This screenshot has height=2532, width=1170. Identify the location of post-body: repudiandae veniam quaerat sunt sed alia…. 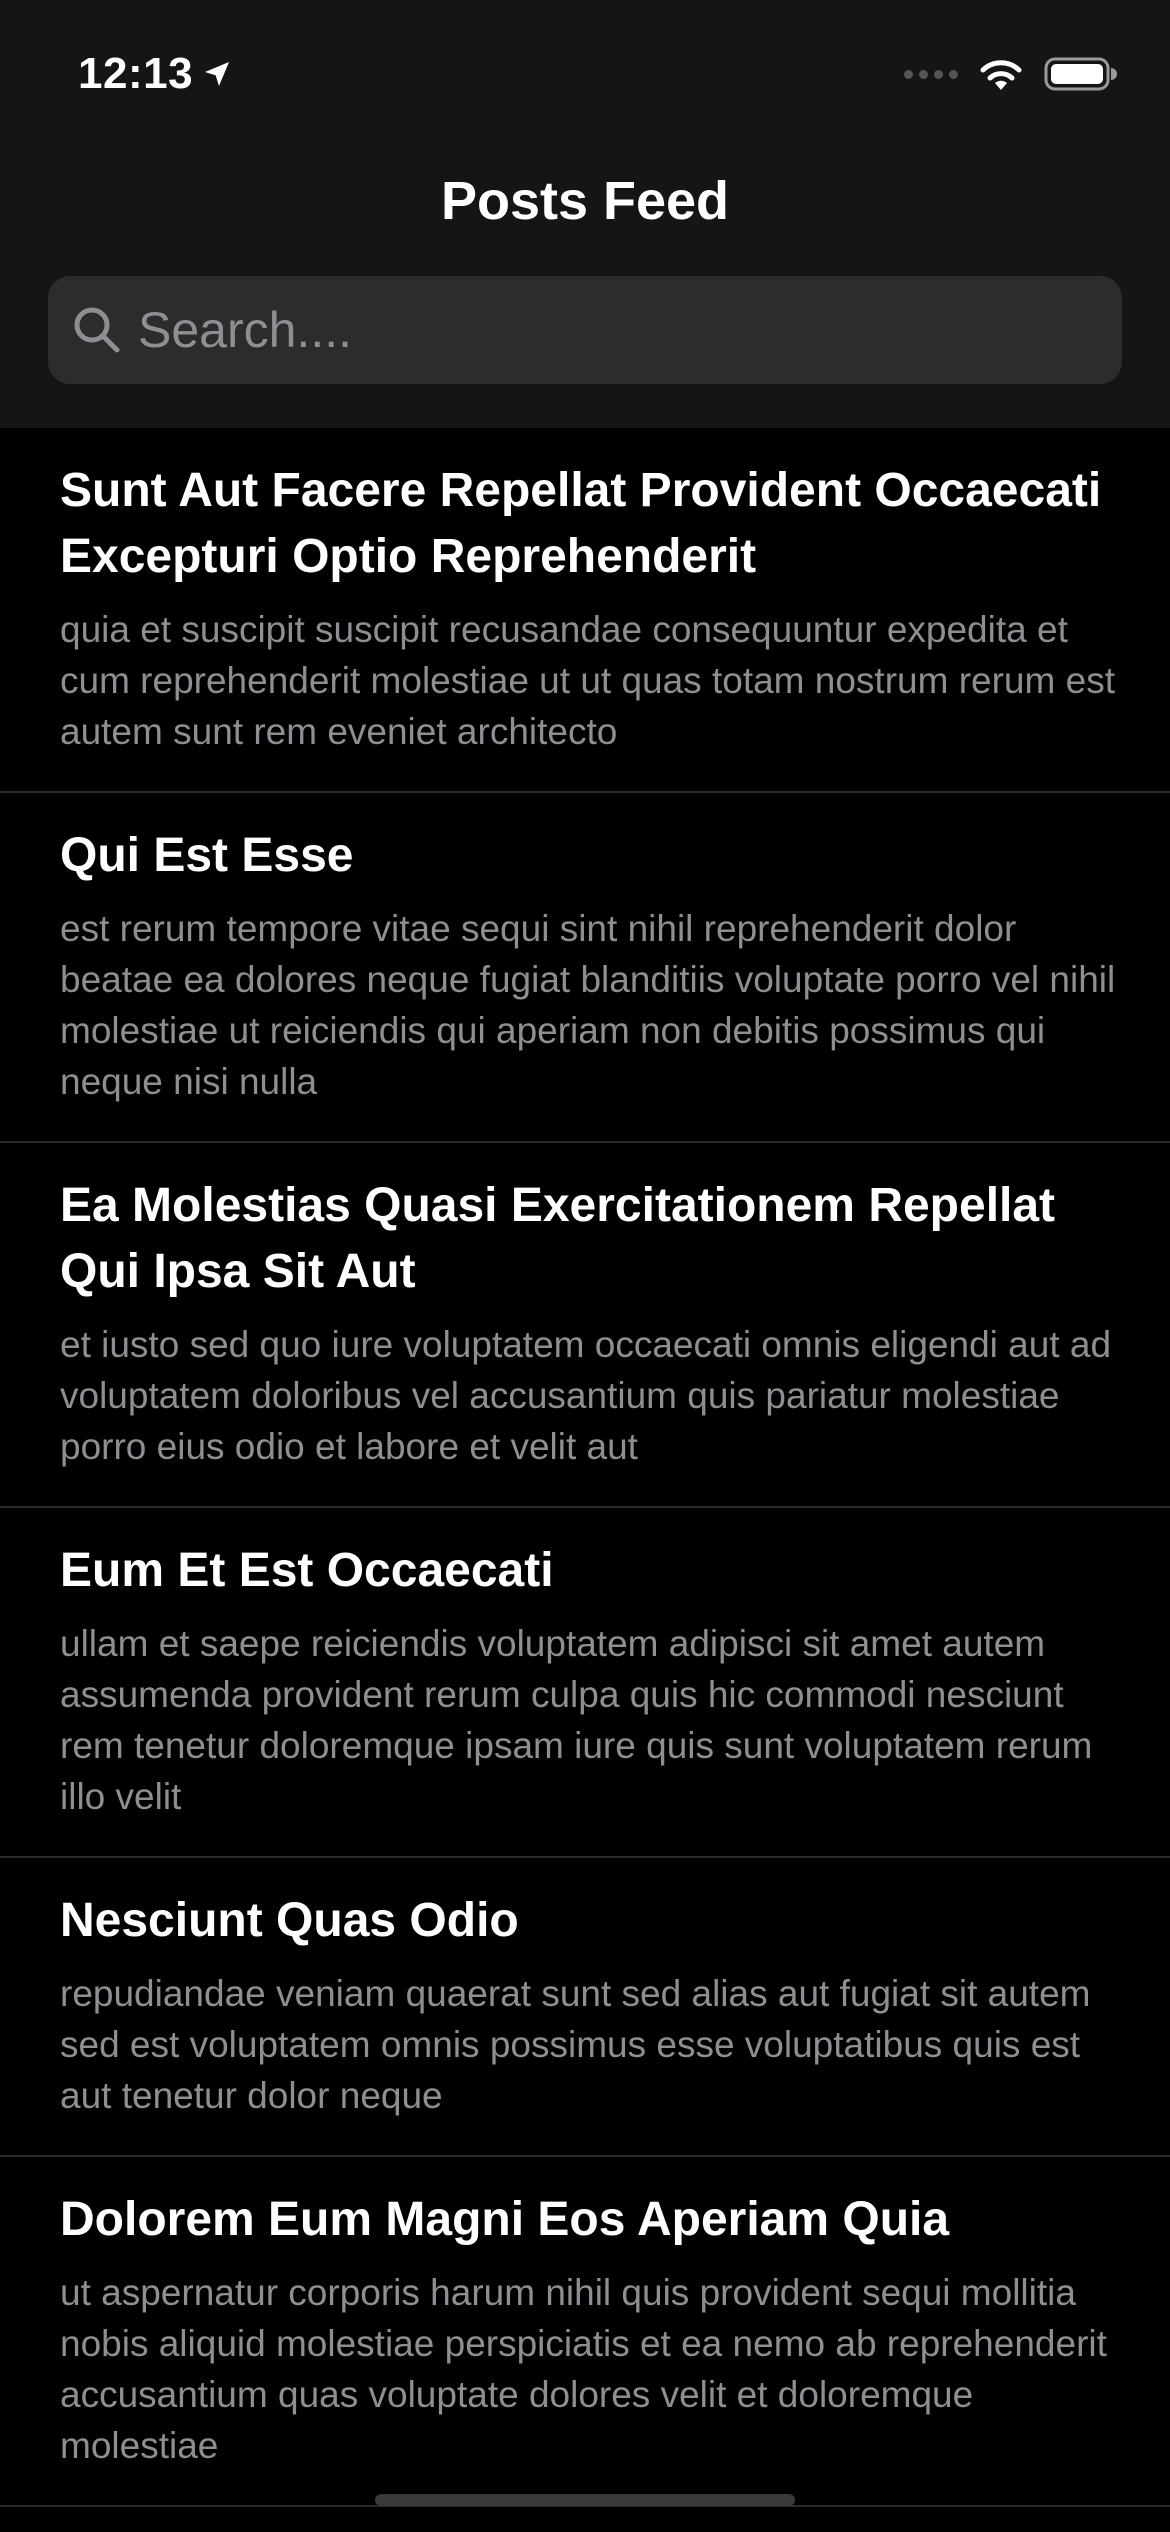
(575, 2044).